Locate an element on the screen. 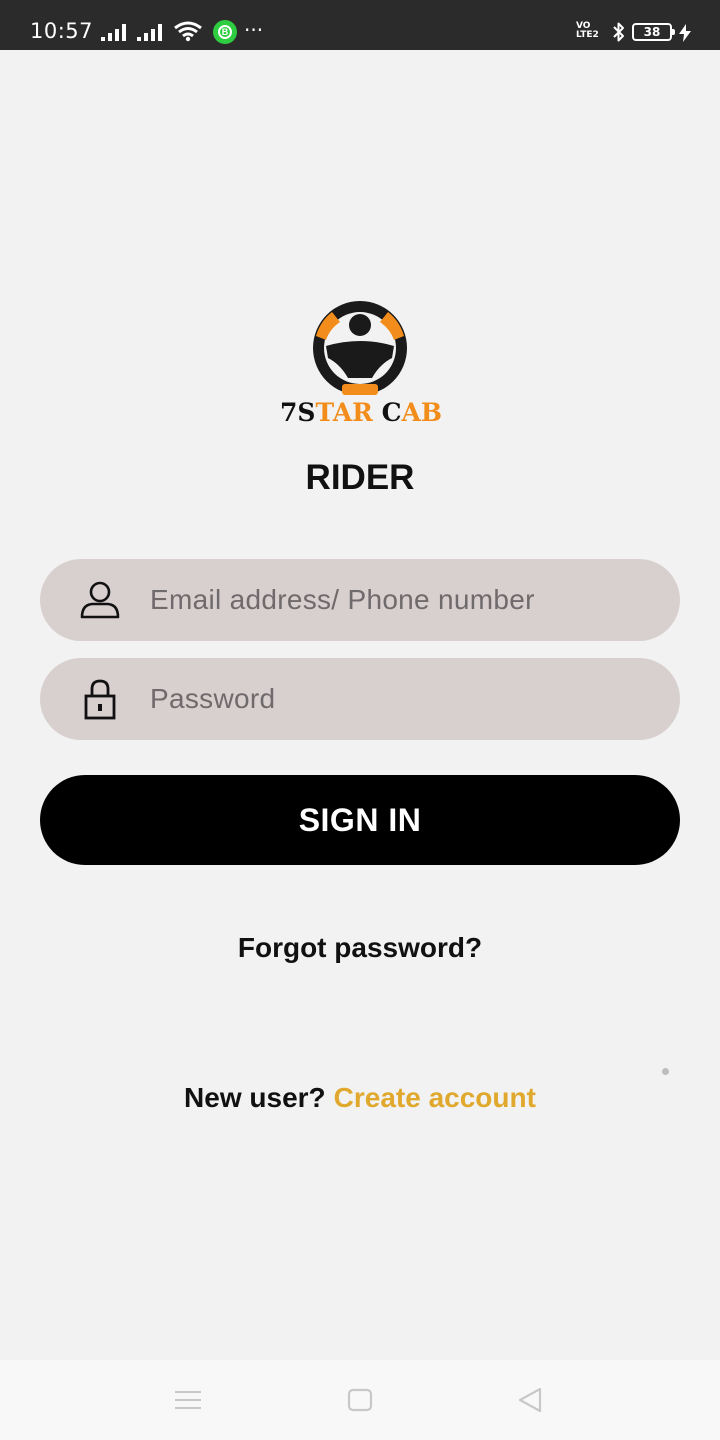  cellular-signal-icon is located at coordinates (113, 32).